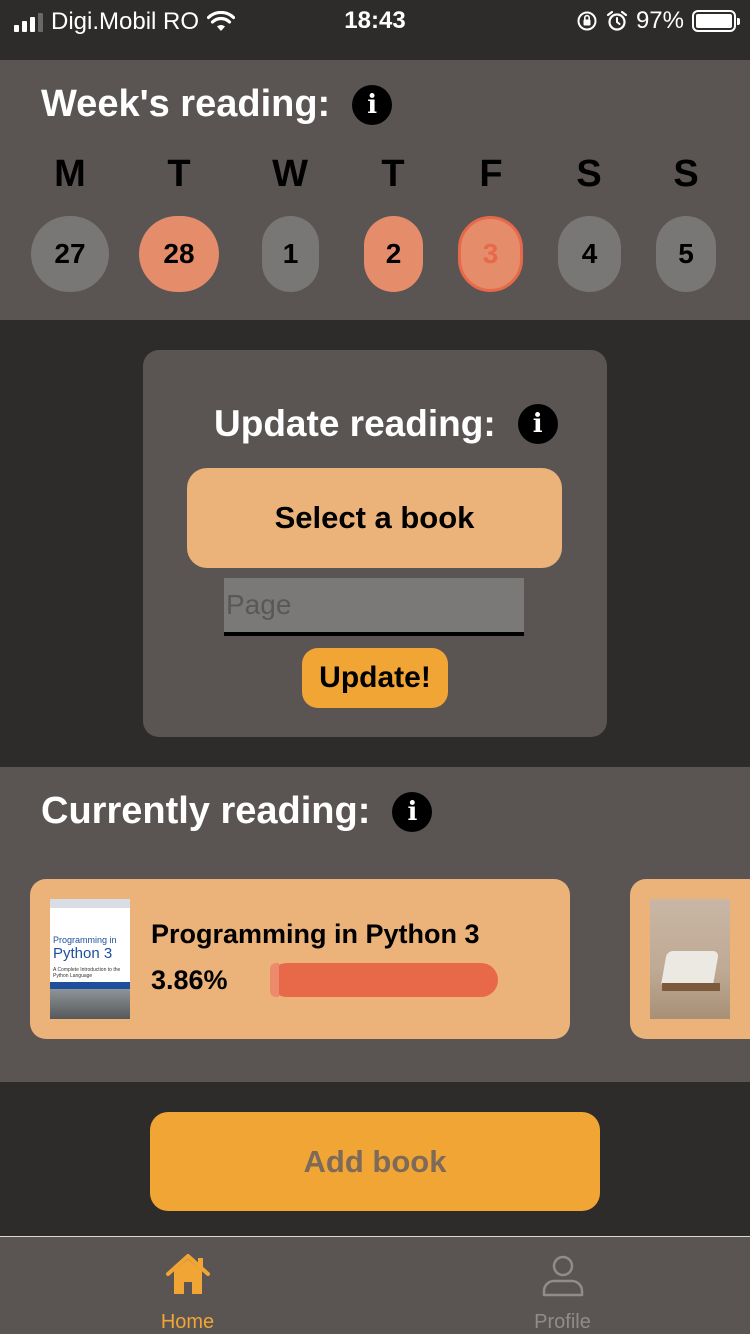 Image resolution: width=750 pixels, height=1334 pixels. I want to click on book-card, so click(690, 959).